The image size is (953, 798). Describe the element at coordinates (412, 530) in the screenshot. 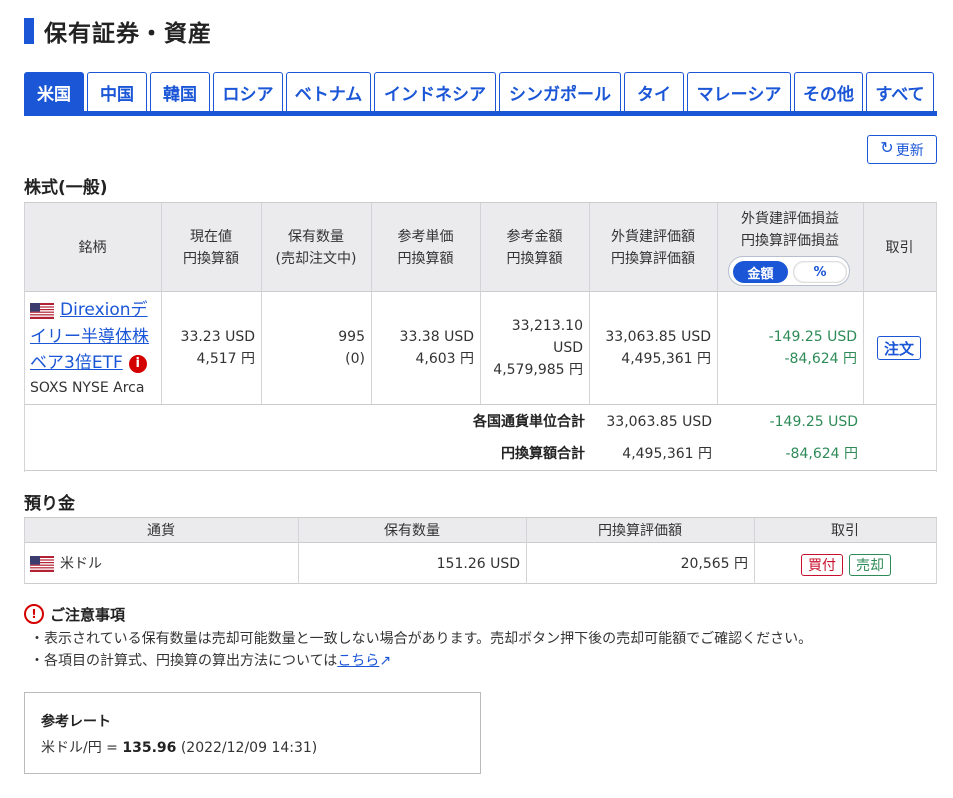

I see `deposit-header-qty: 保有数量` at that location.